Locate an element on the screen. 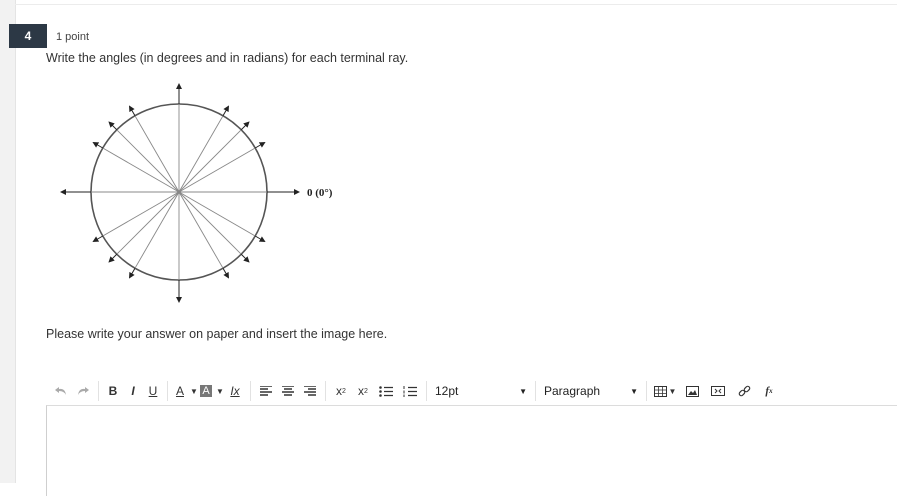 Image resolution: width=897 pixels, height=496 pixels. formula-icon: fx is located at coordinates (769, 391).